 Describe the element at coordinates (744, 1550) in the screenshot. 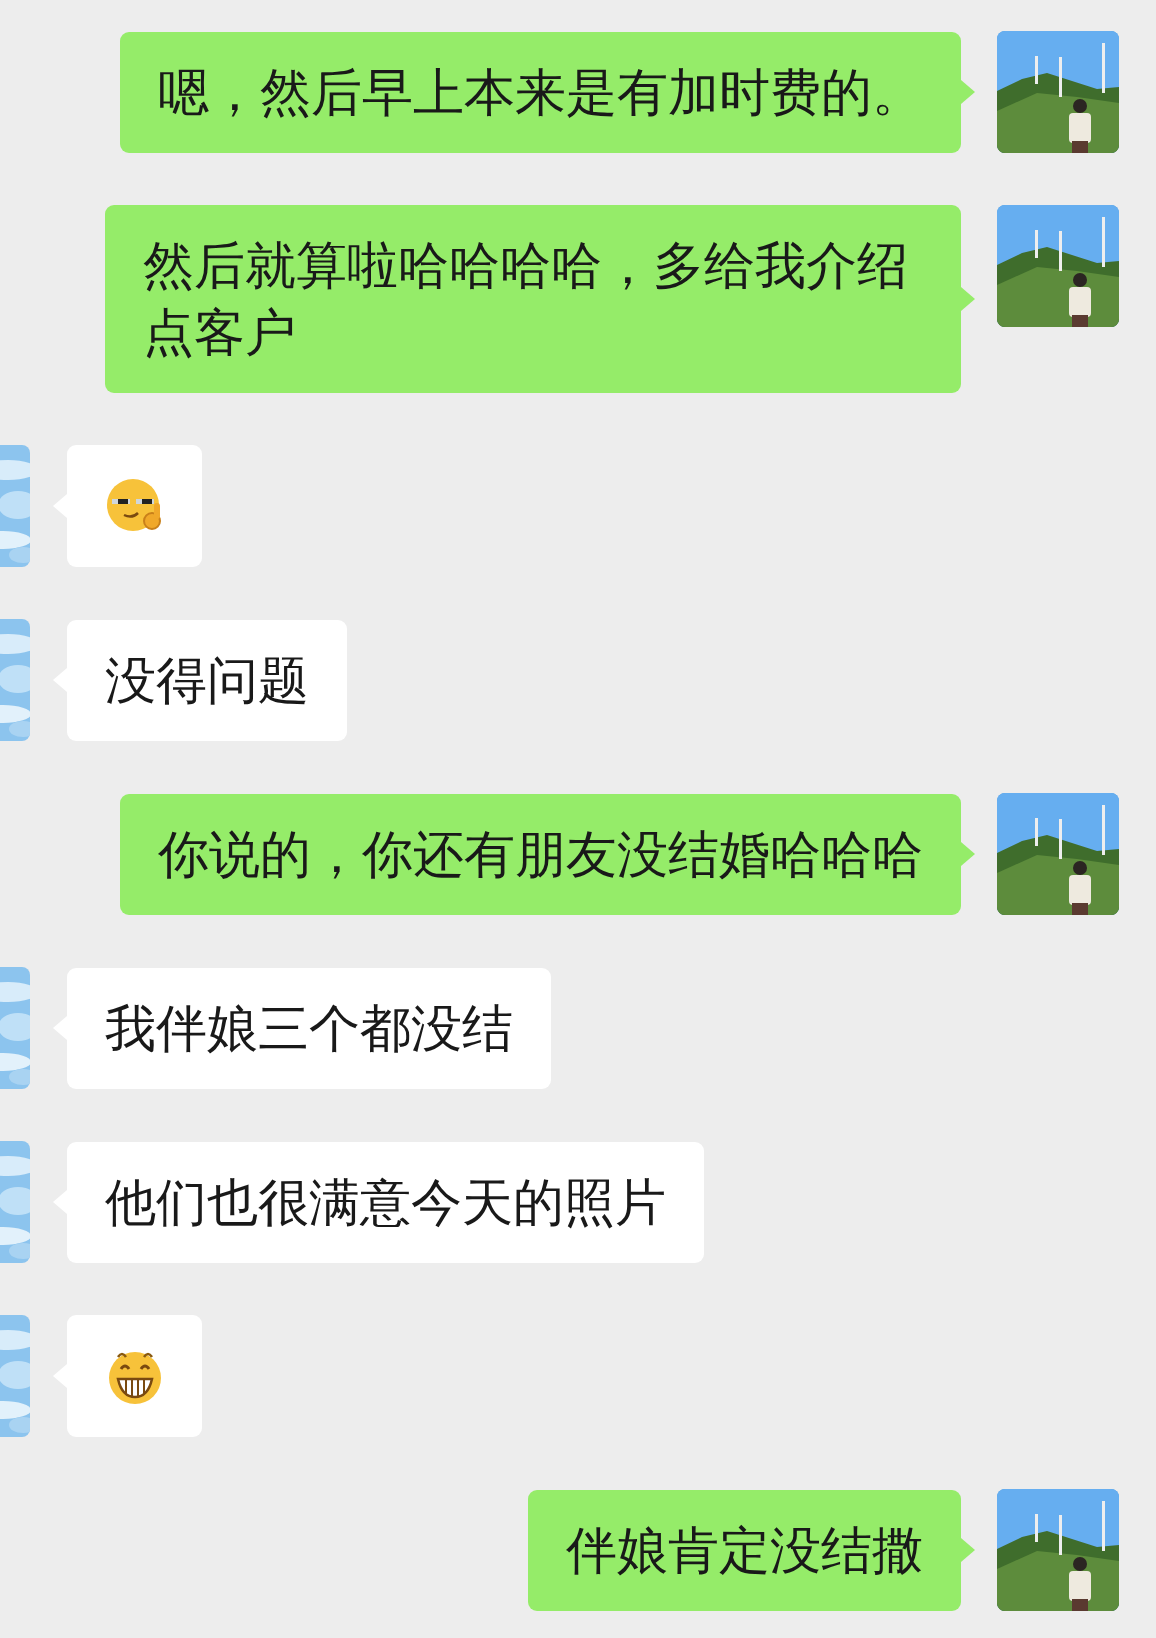

I see `message-bubble: 伴娘肯定没结撒` at that location.